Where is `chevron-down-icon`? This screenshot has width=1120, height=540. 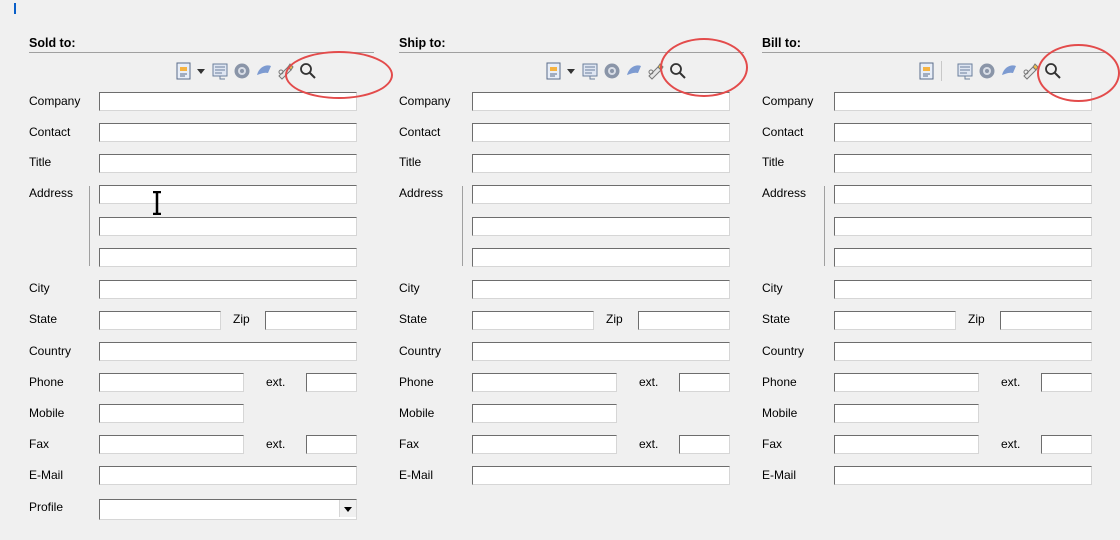
chevron-down-icon is located at coordinates (347, 508).